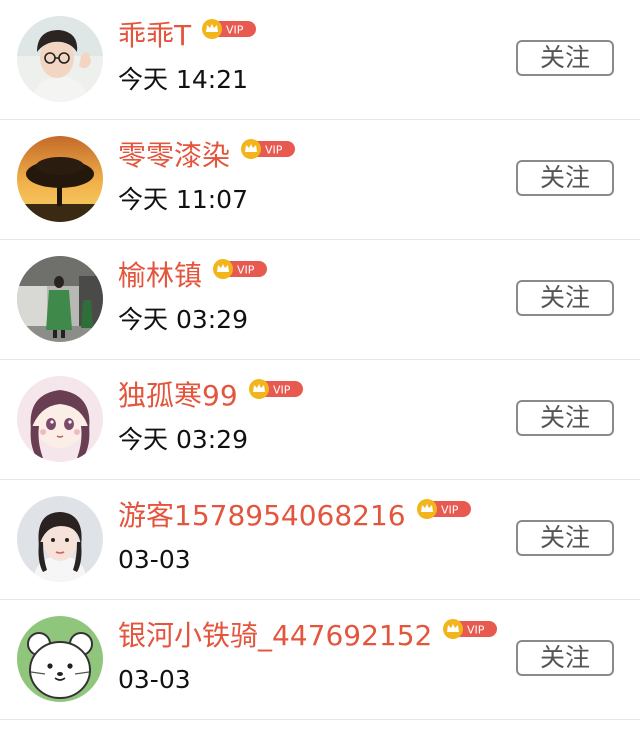 The height and width of the screenshot is (729, 640). What do you see at coordinates (160, 276) in the screenshot?
I see `user-name: 榆林镇` at bounding box center [160, 276].